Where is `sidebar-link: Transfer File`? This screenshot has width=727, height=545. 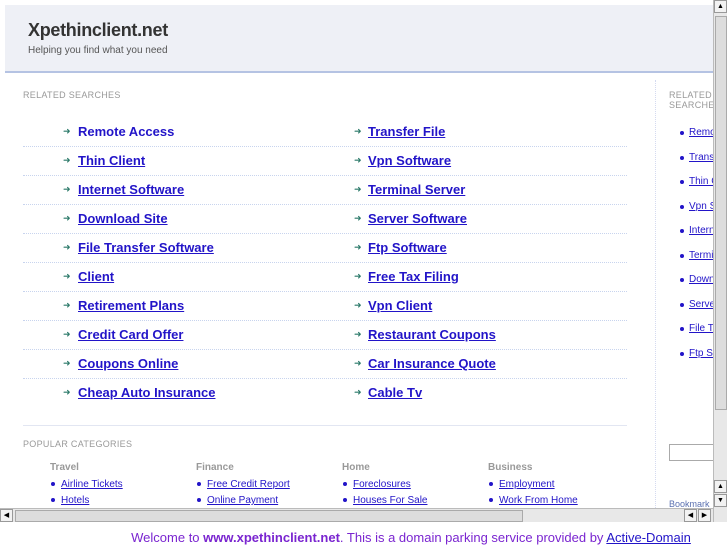 sidebar-link: Transfer File is located at coordinates (701, 157).